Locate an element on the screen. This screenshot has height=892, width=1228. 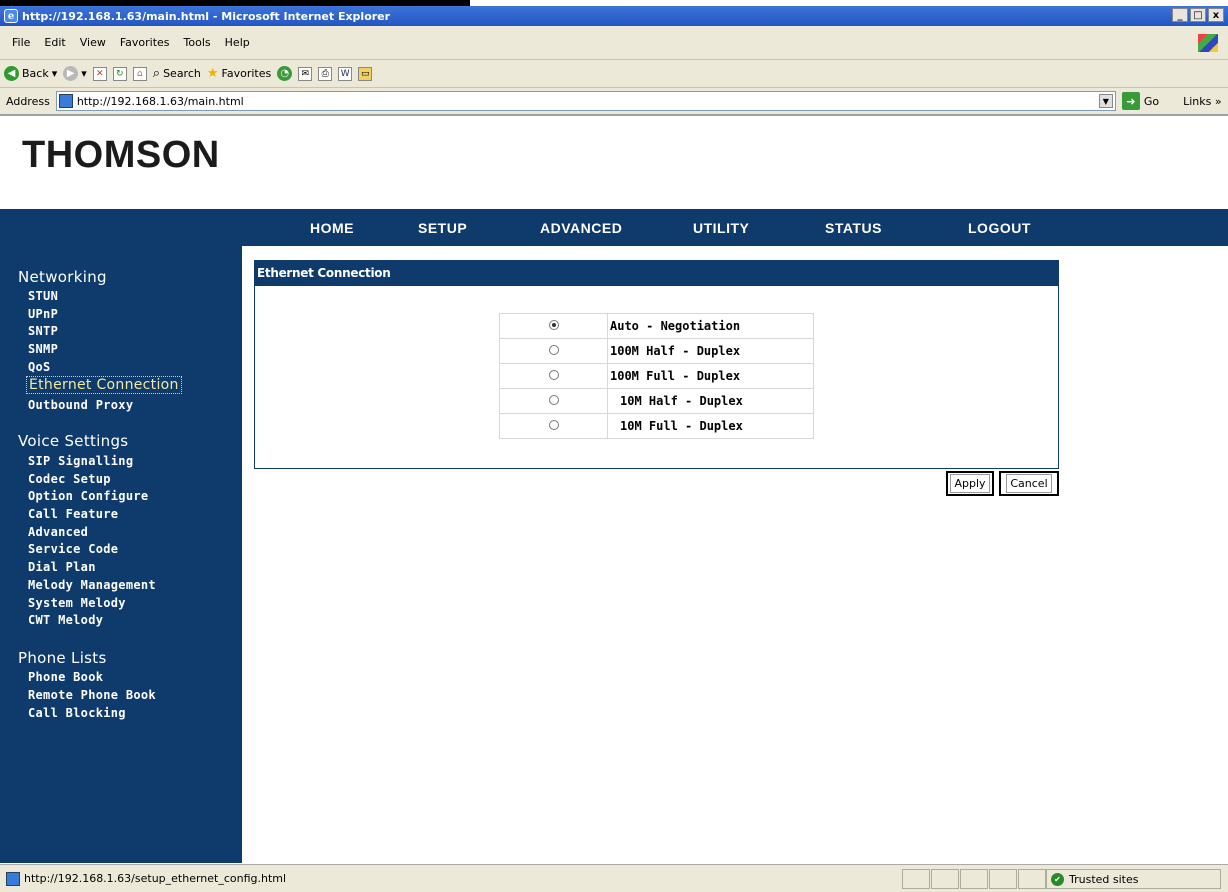
ie-icon: e is located at coordinates (11, 16).